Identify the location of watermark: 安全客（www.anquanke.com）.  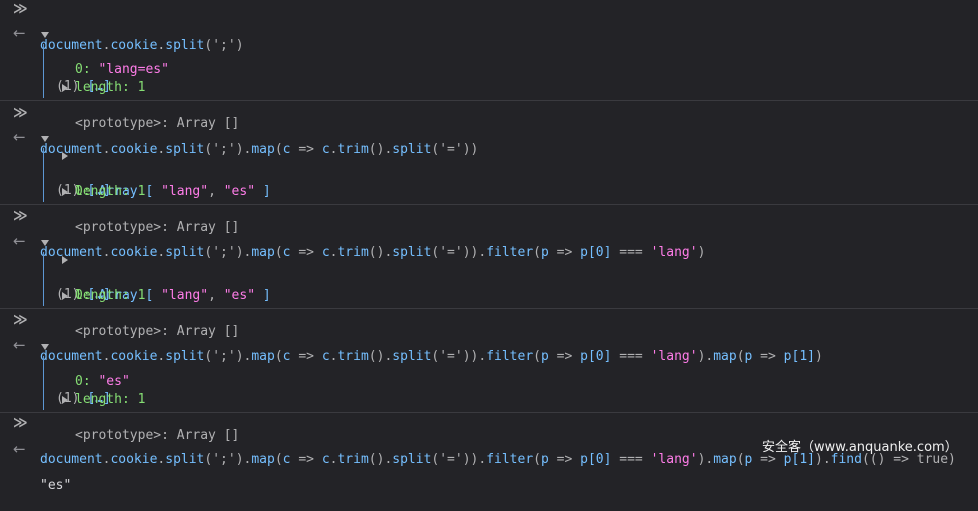
(860, 447).